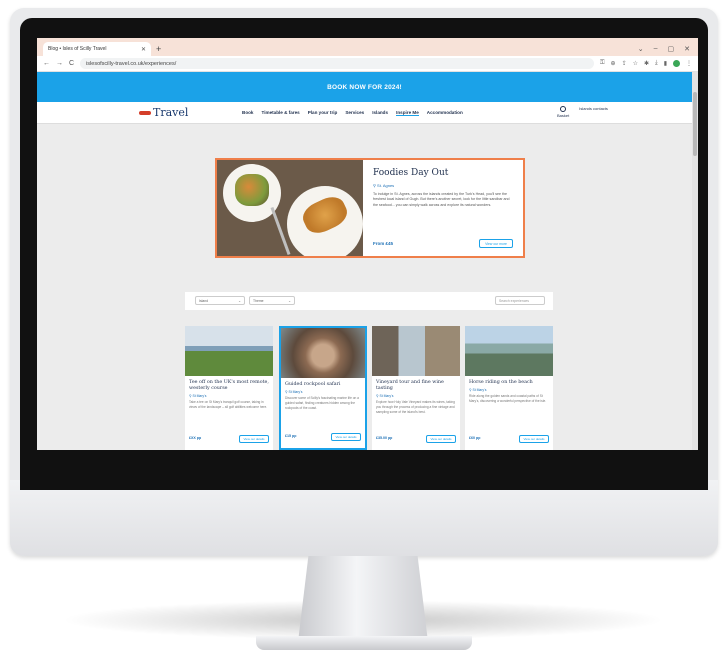  I want to click on window-controls: ⌄ – ▢ ✕, so click(668, 50).